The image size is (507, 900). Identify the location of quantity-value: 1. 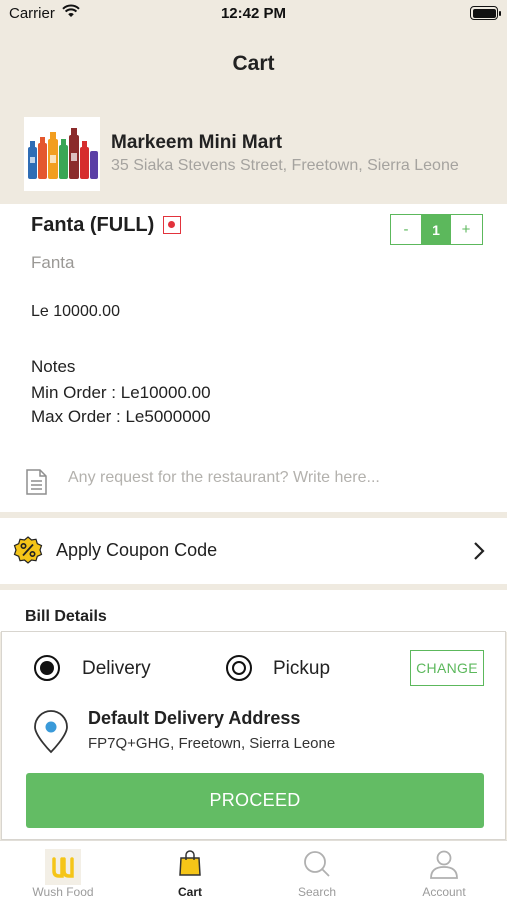
(436, 229).